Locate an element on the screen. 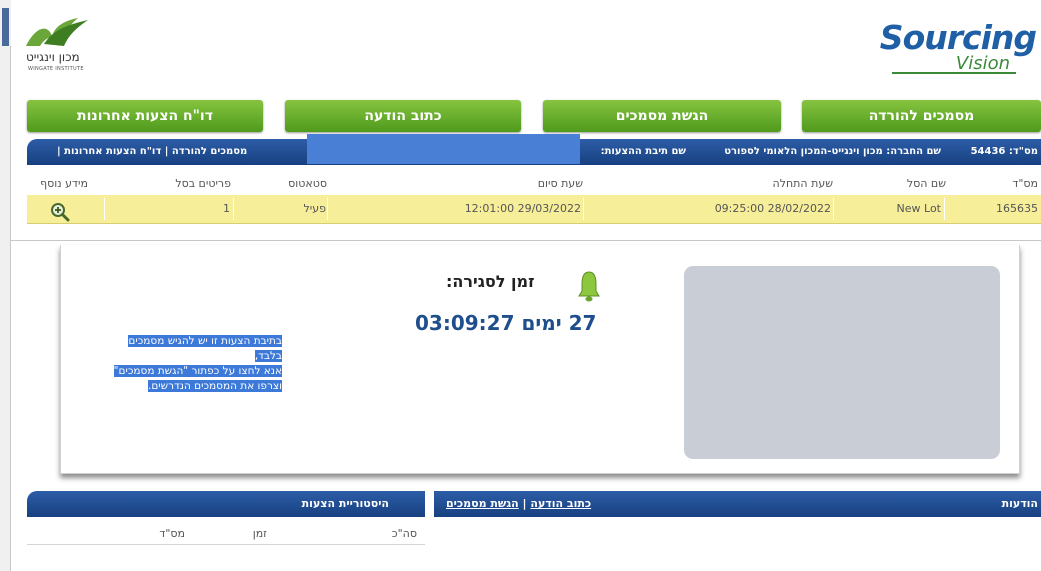 Image resolution: width=1041 pixels, height=571 pixels. messages-bar: הודעות כתוב הודעה | הגשת מסמכים is located at coordinates (737, 504).